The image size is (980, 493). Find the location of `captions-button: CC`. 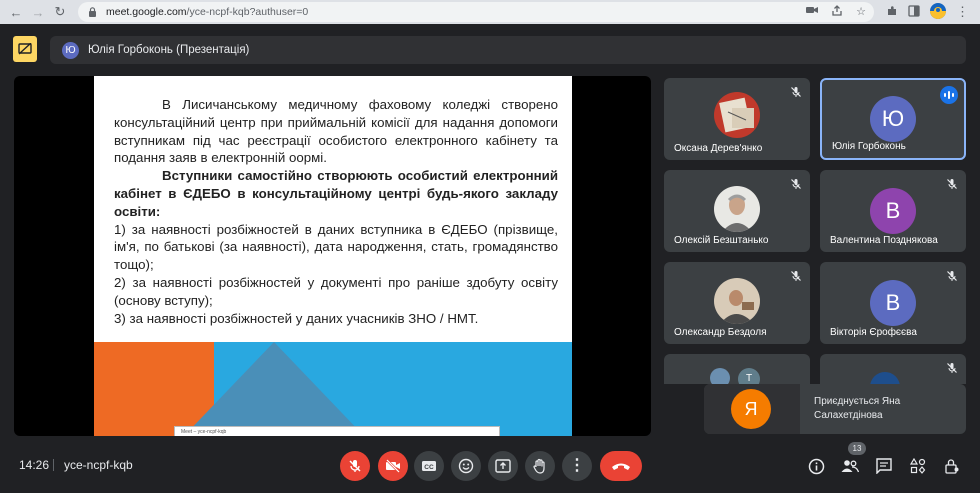

captions-button: CC is located at coordinates (429, 466).